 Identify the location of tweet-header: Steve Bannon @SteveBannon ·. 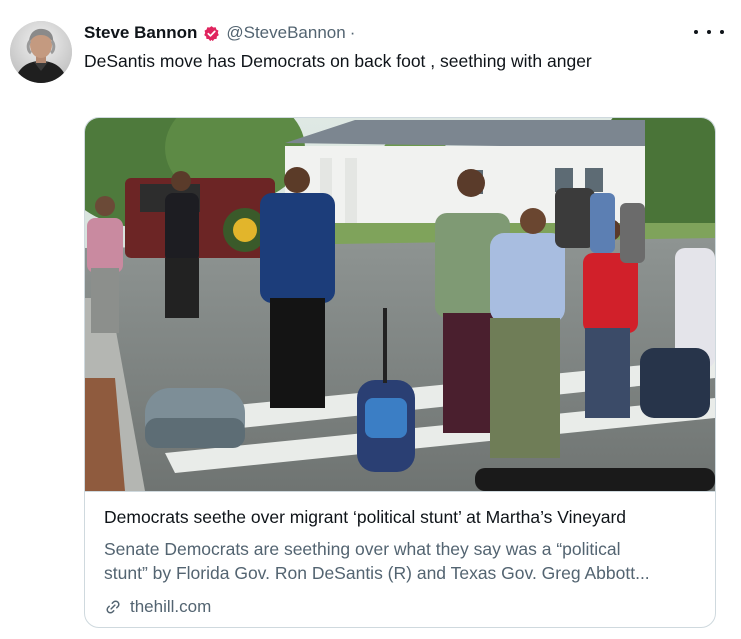
(219, 33).